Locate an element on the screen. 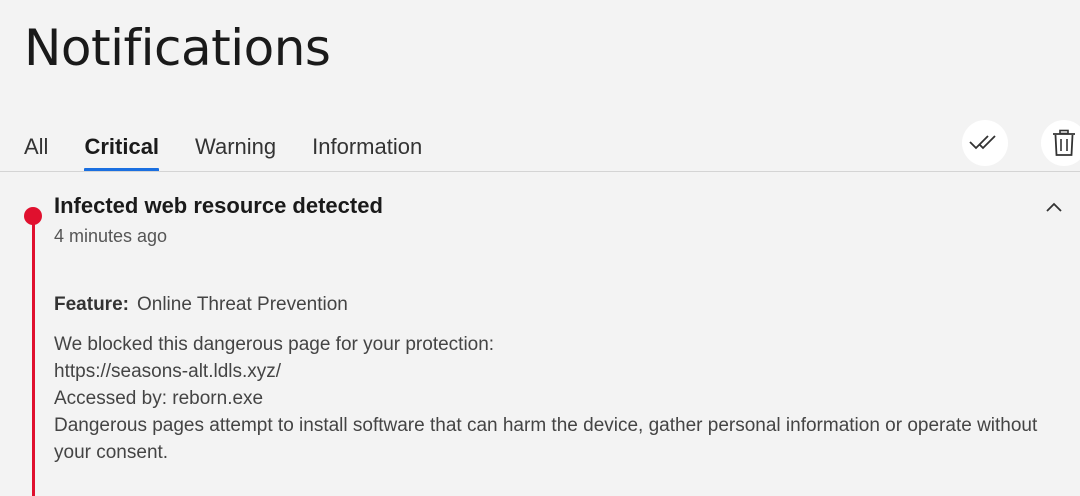 The image size is (1080, 496). notification-tabs: All Critical Warning Information is located at coordinates (241, 152).